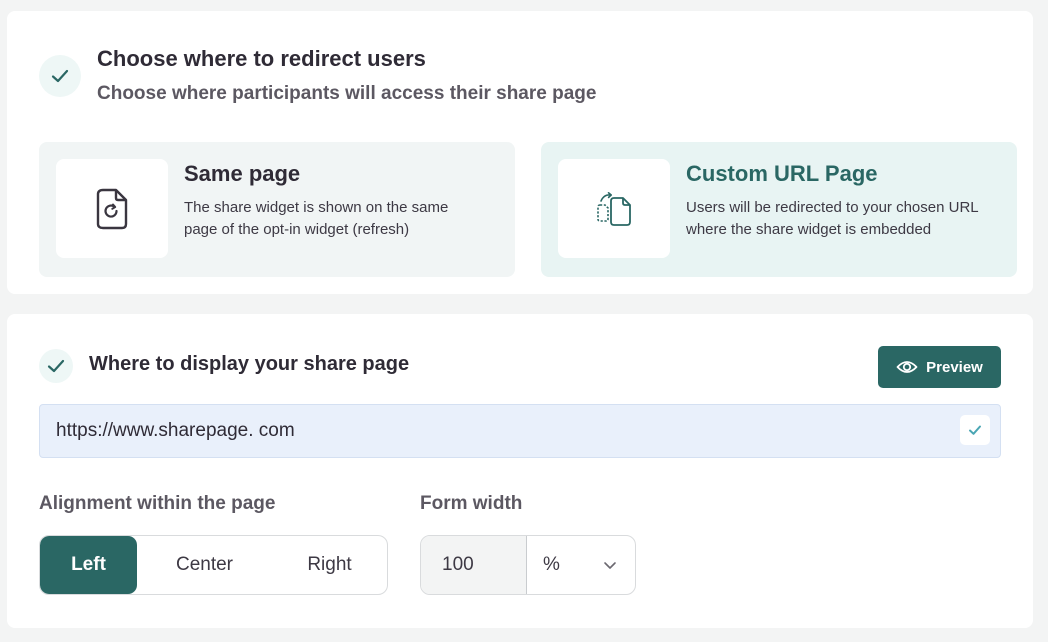 The height and width of the screenshot is (642, 1048). What do you see at coordinates (954, 367) in the screenshot?
I see `preview-button-label: Preview` at bounding box center [954, 367].